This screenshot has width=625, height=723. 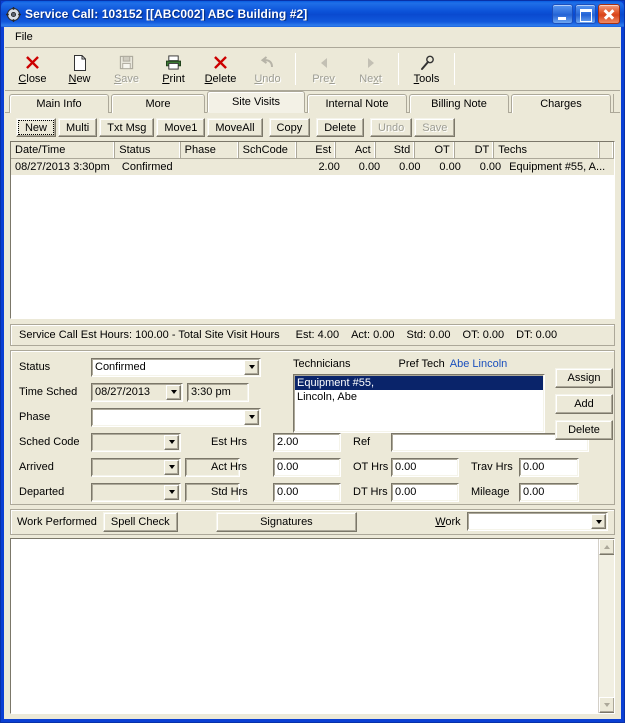 I want to click on status-value: Confirmed, so click(x=176, y=367).